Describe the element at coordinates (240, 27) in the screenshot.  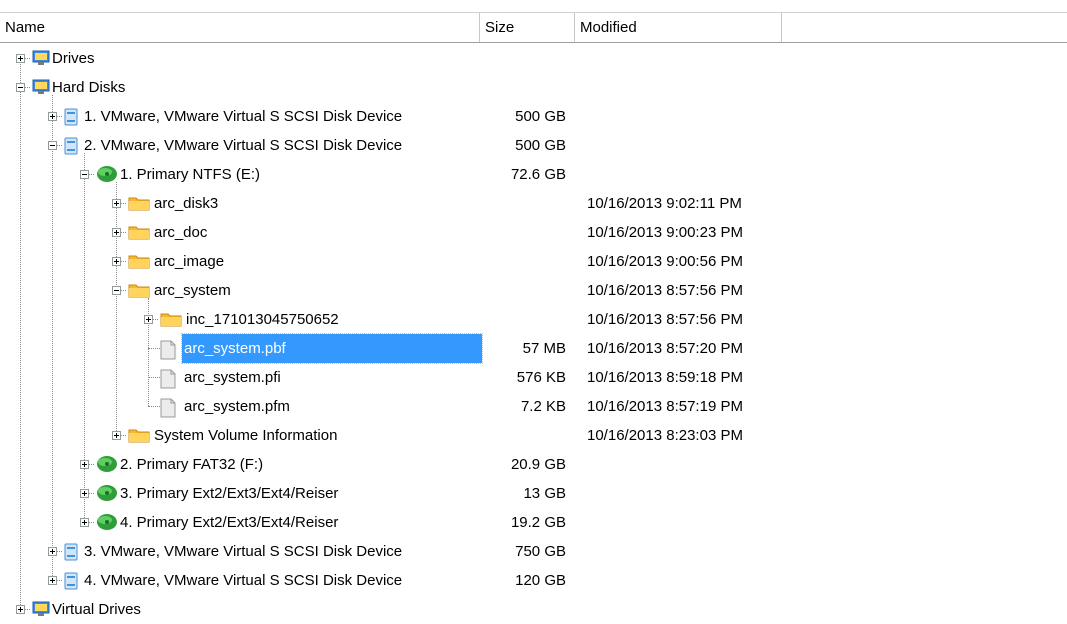
I see `name-column-header: Name` at that location.